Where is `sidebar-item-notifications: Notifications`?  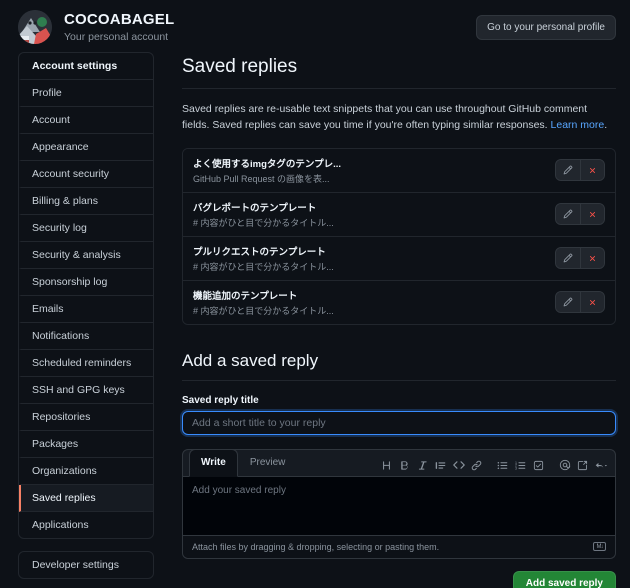
sidebar-item-notifications: Notifications is located at coordinates (86, 336).